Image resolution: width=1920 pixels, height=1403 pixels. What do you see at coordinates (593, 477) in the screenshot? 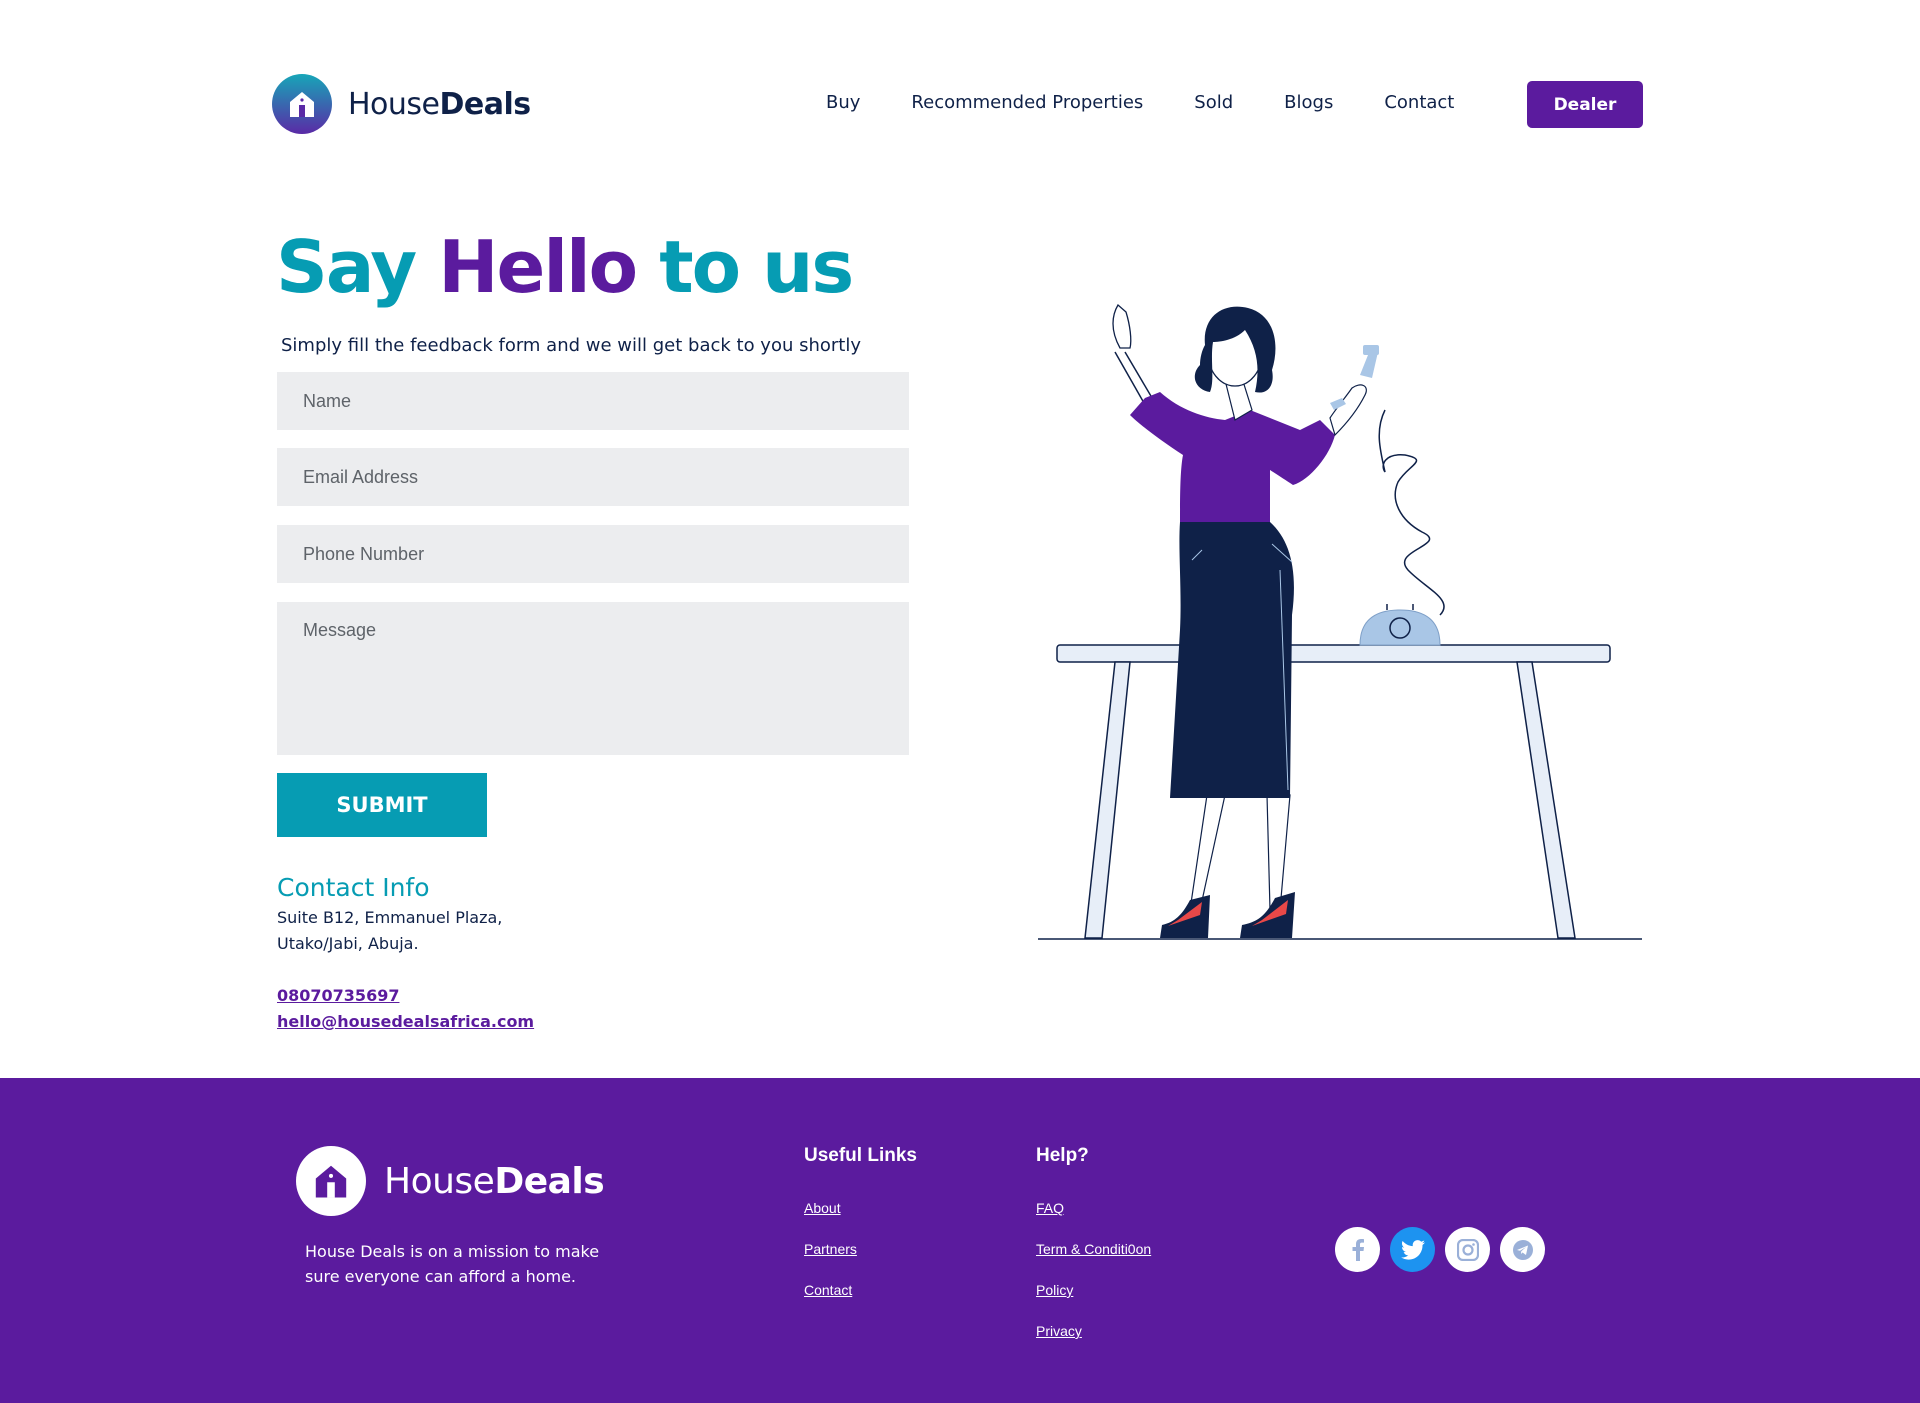
I see `email-input` at bounding box center [593, 477].